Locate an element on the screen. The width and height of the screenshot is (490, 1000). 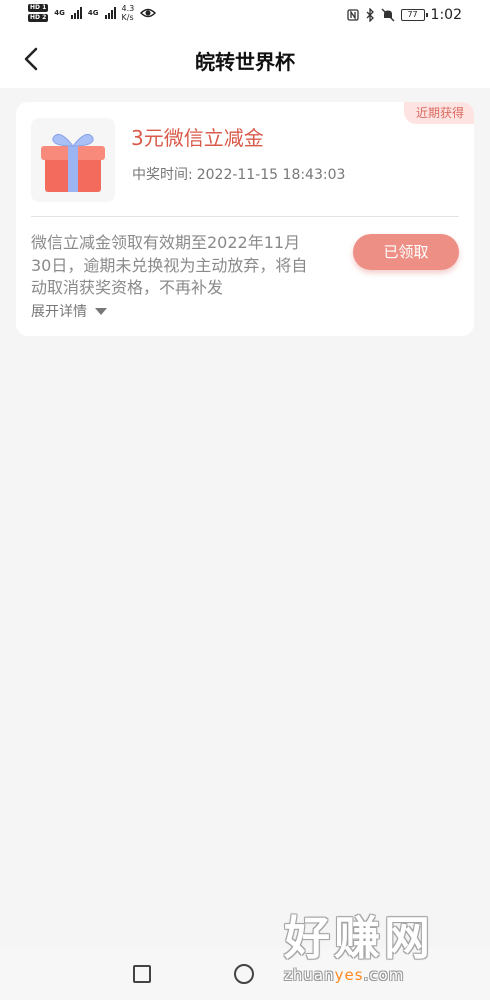
caret-down-icon is located at coordinates (101, 311).